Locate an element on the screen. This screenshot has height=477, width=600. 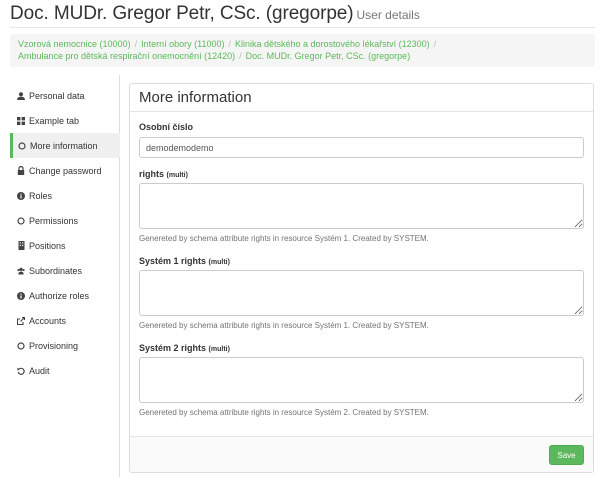
building-icon is located at coordinates (21, 246).